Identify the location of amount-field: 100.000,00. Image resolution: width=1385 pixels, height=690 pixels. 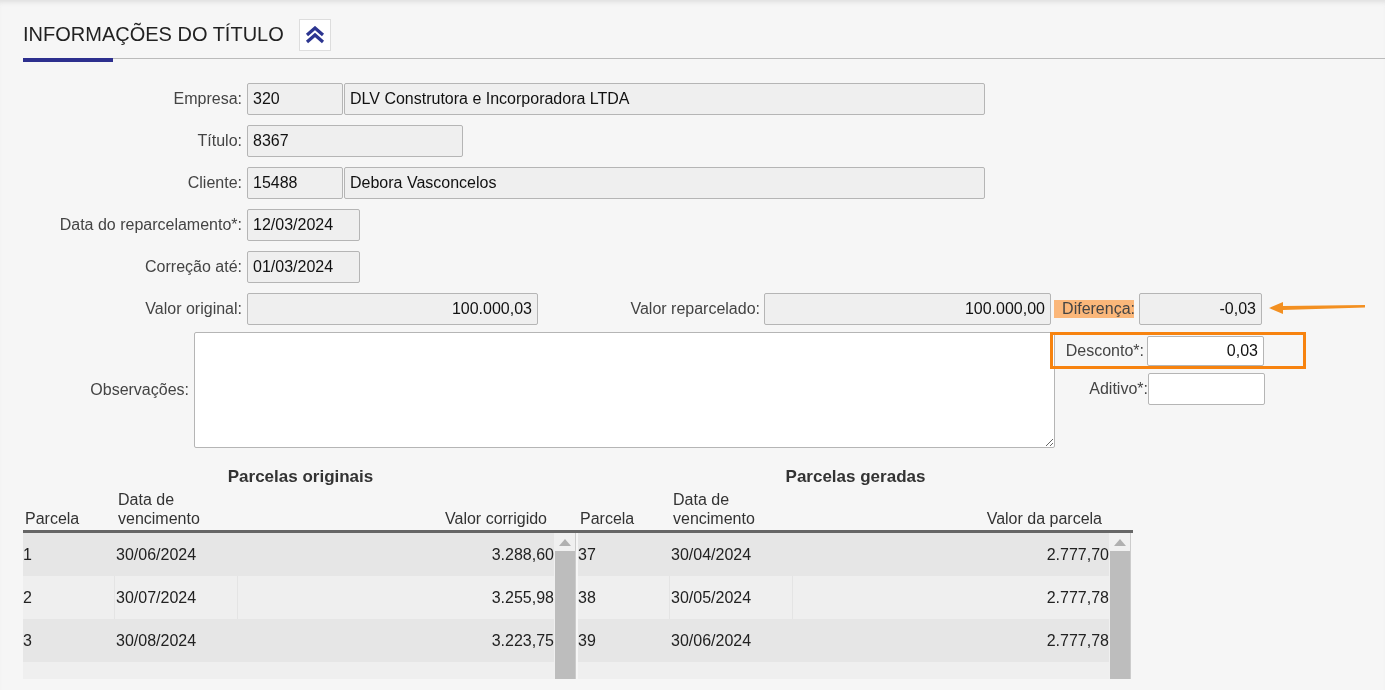
(907, 309).